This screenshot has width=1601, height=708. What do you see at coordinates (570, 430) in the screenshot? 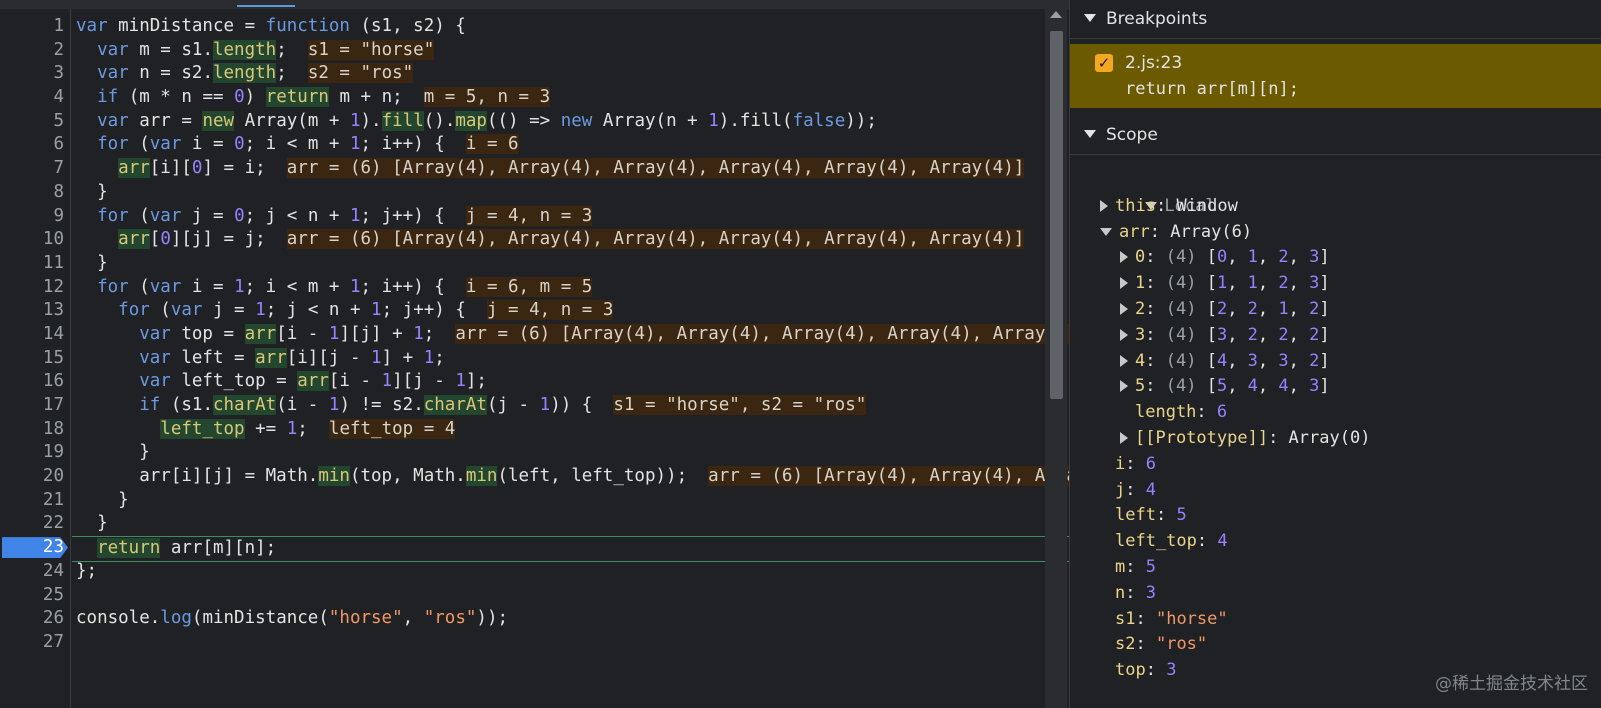
I see `code-text: left_top += 1; left_top = 4` at bounding box center [570, 430].